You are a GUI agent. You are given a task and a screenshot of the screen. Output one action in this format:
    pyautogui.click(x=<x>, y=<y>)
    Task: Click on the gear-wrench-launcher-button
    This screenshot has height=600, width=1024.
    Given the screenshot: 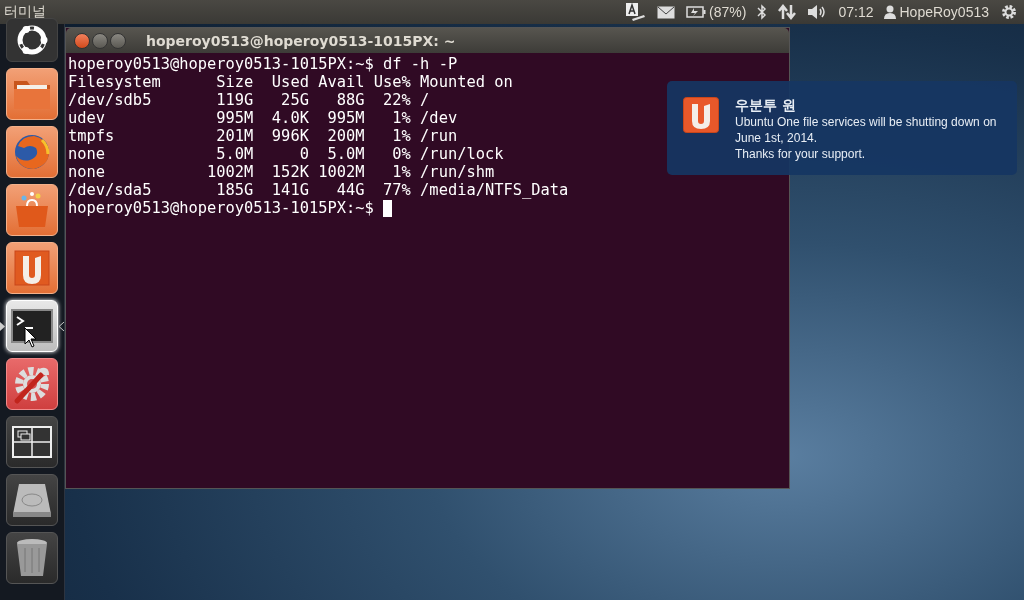 What is the action you would take?
    pyautogui.click(x=32, y=384)
    